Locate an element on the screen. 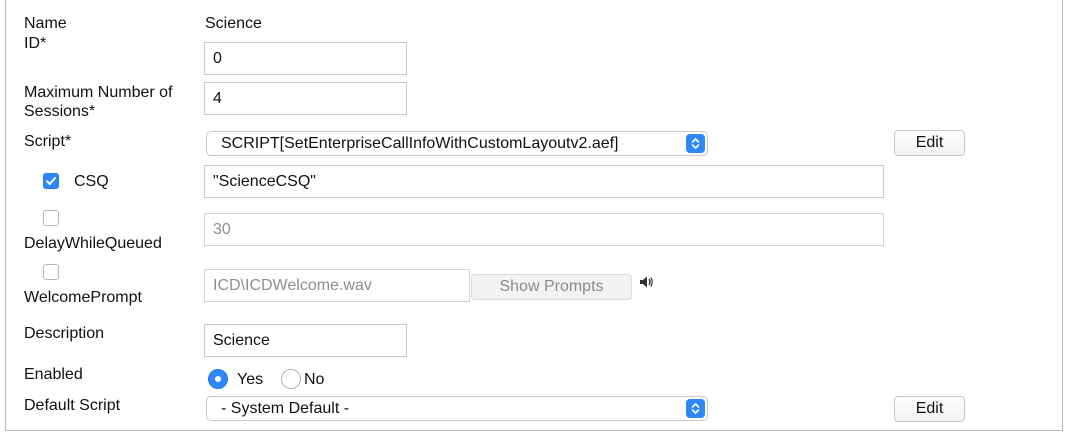  show-prompts-button: Show Prompts is located at coordinates (551, 287).